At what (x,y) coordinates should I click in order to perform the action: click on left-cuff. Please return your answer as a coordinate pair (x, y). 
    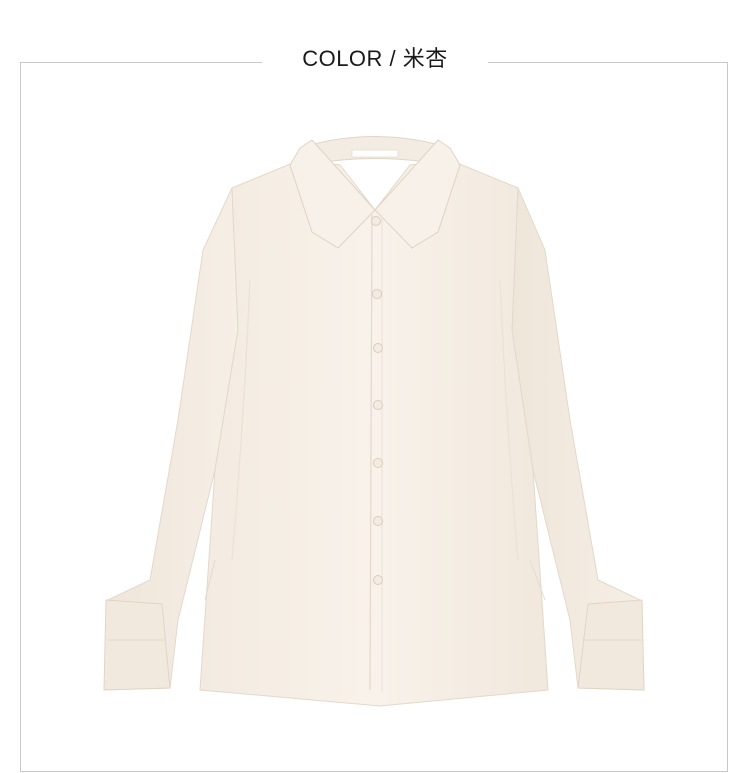
    Looking at the image, I should click on (137, 645).